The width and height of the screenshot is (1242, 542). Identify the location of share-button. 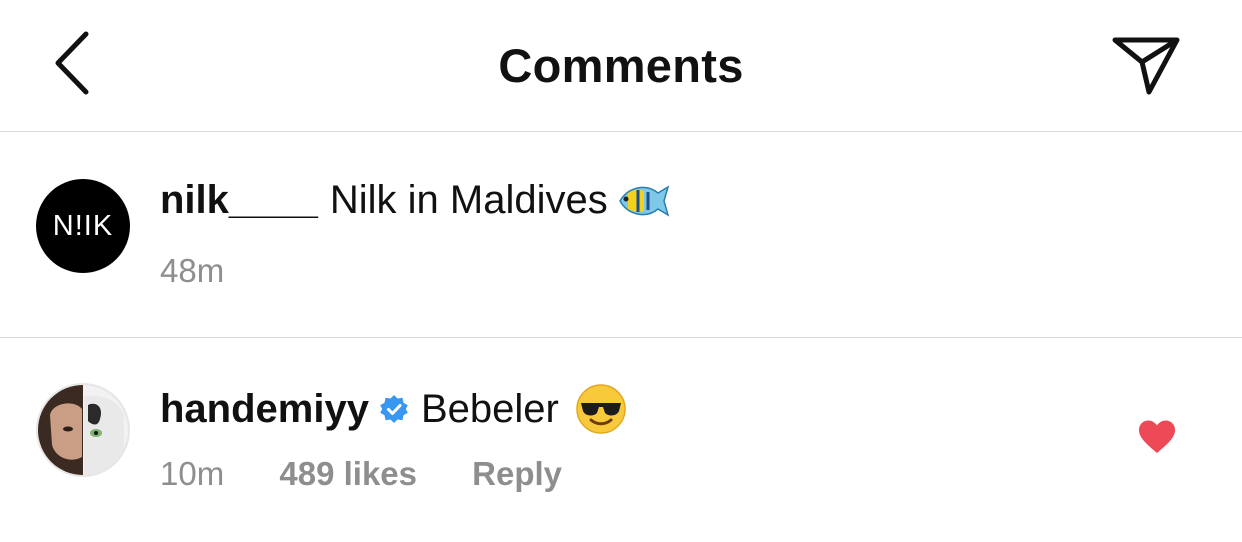
(1146, 65).